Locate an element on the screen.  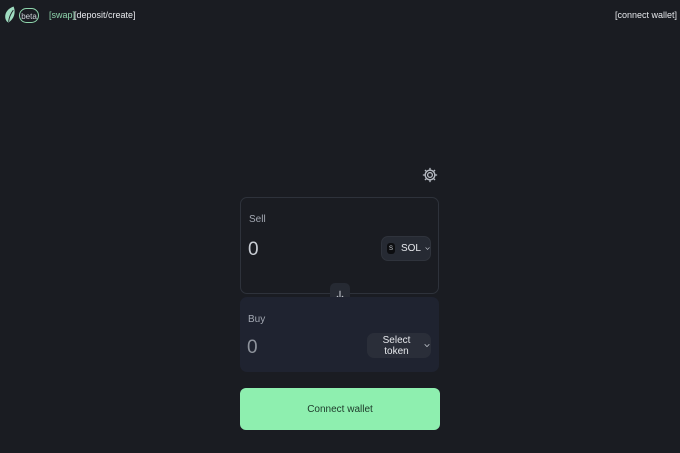
nav-swap-link: [swap] is located at coordinates (62, 15).